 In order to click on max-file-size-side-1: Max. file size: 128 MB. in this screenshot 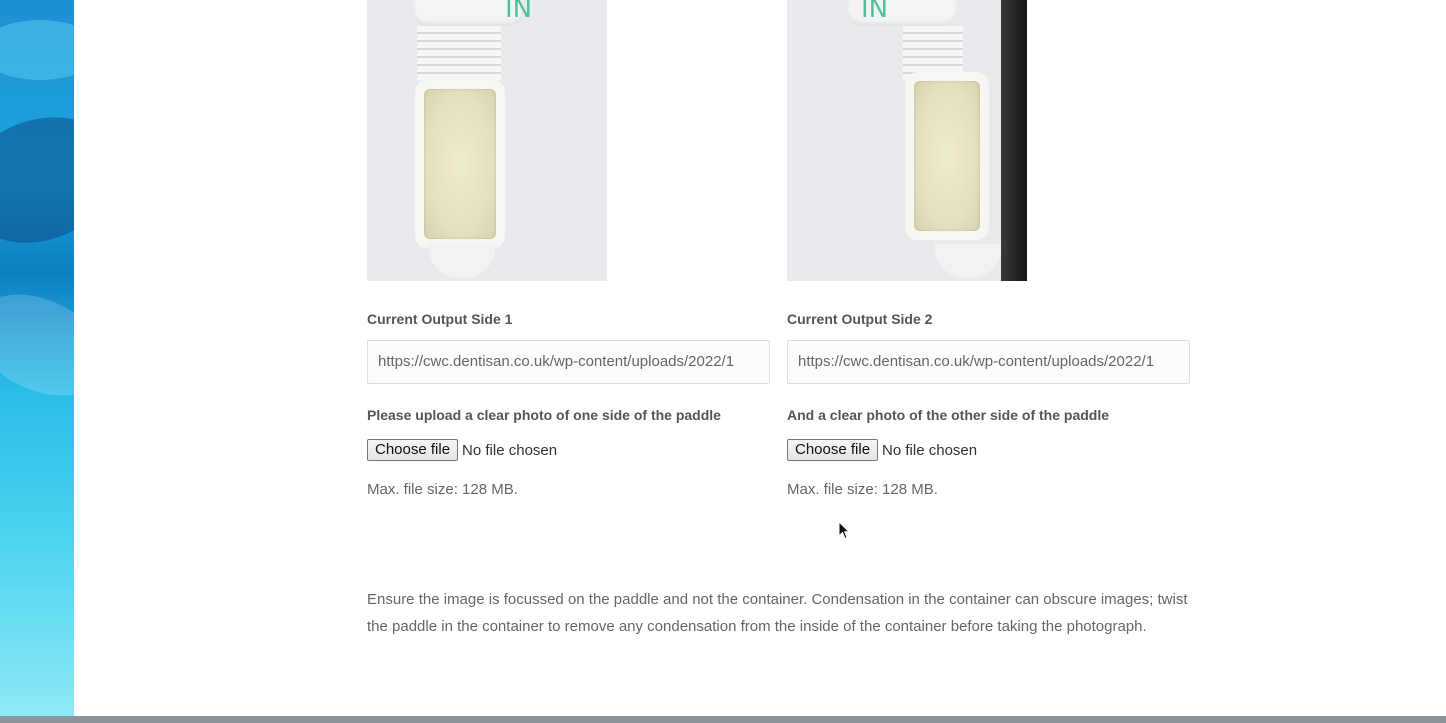, I will do `click(442, 489)`.